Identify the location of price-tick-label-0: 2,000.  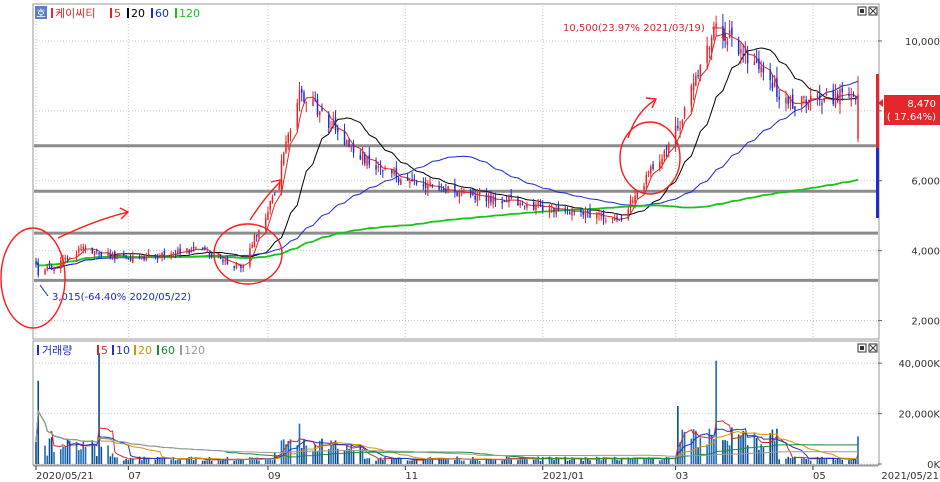
(925, 322).